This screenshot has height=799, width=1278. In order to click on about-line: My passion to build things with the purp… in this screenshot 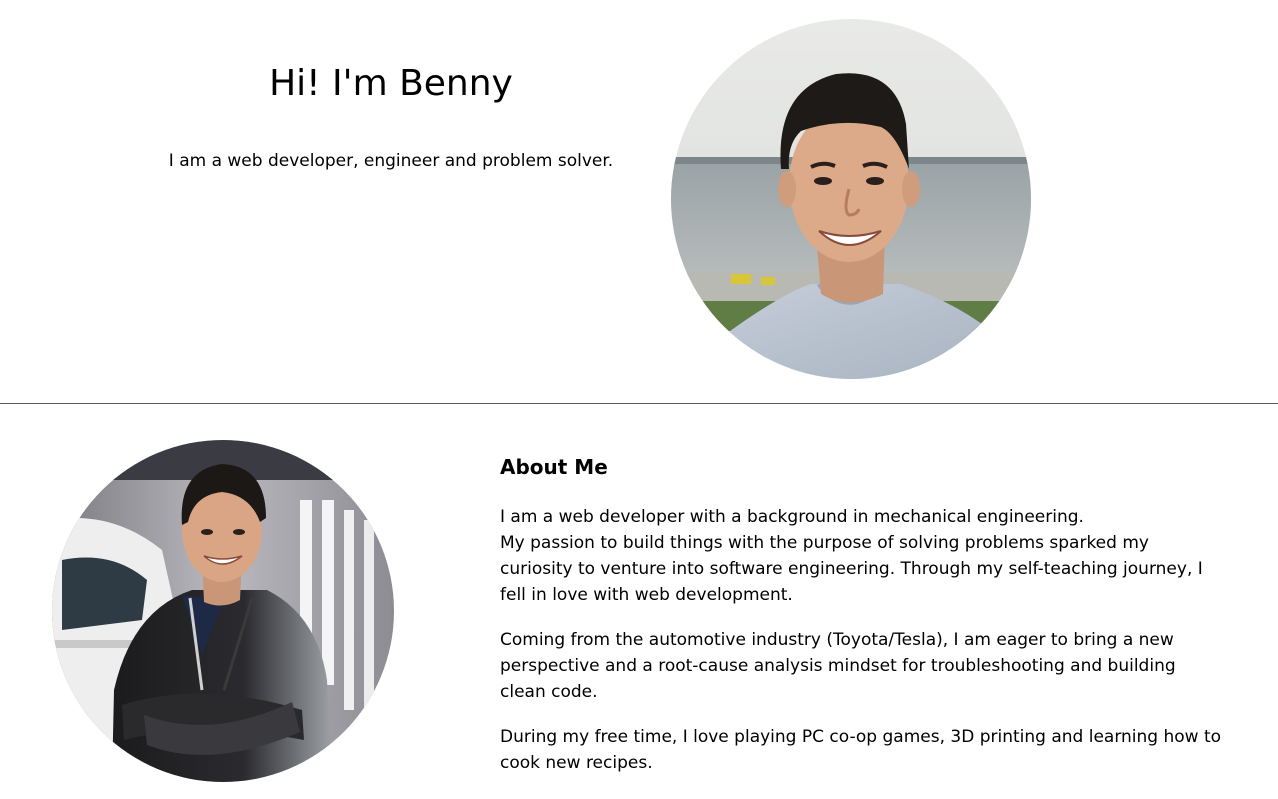, I will do `click(824, 543)`.